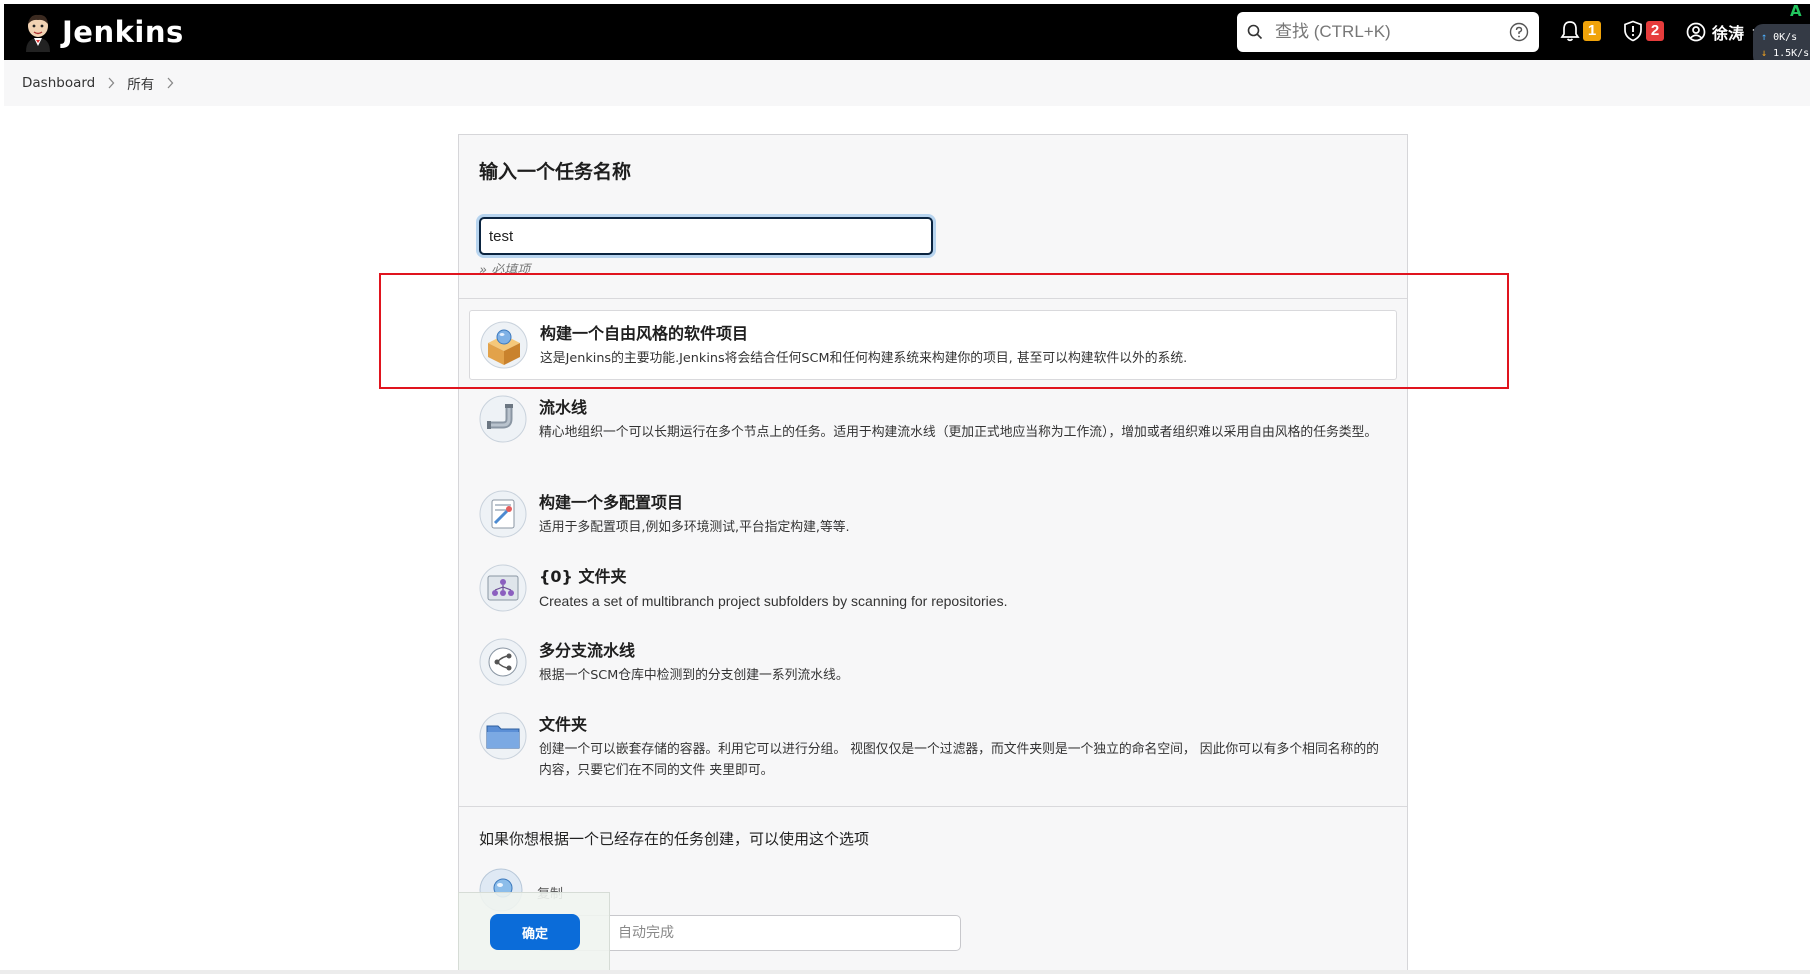 The image size is (1810, 974). I want to click on search-box, so click(1388, 32).